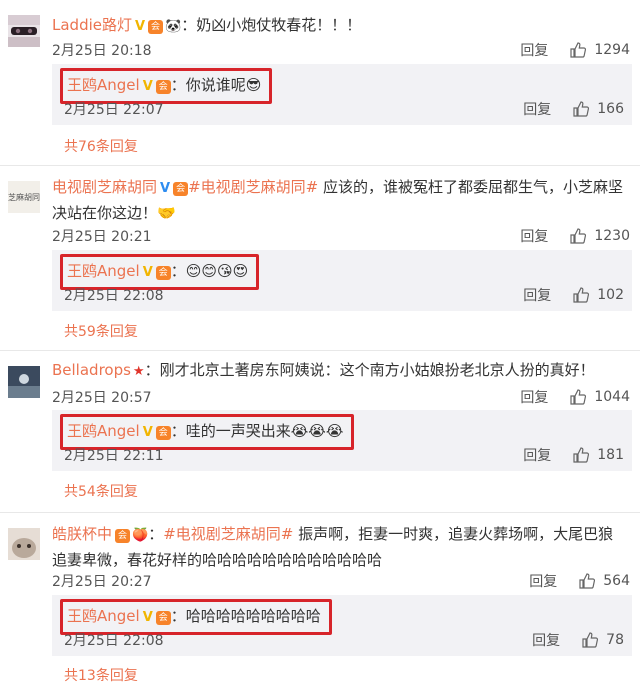 This screenshot has width=640, height=685. What do you see at coordinates (317, 431) in the screenshot?
I see `emoji-icon: 😭😭😭` at bounding box center [317, 431].